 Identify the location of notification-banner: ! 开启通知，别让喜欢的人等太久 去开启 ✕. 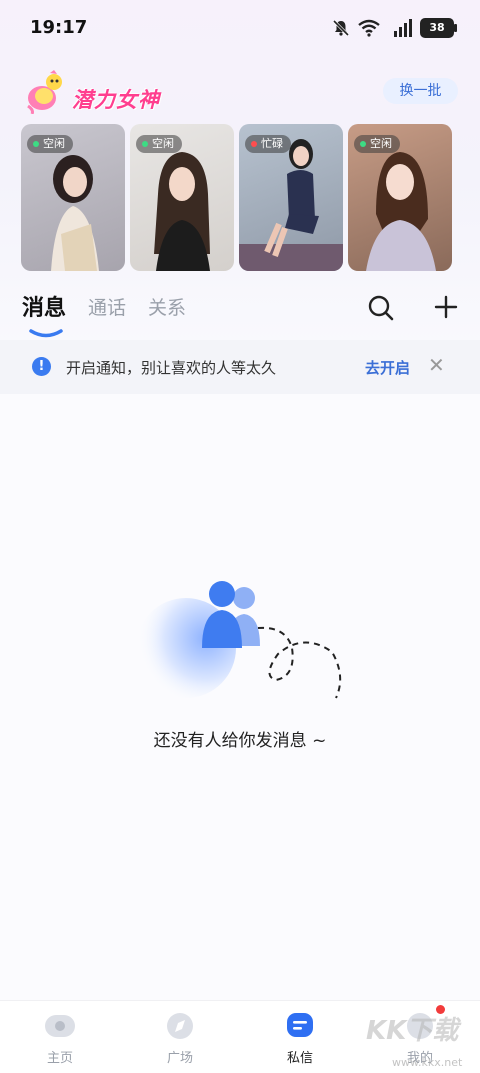
(240, 367).